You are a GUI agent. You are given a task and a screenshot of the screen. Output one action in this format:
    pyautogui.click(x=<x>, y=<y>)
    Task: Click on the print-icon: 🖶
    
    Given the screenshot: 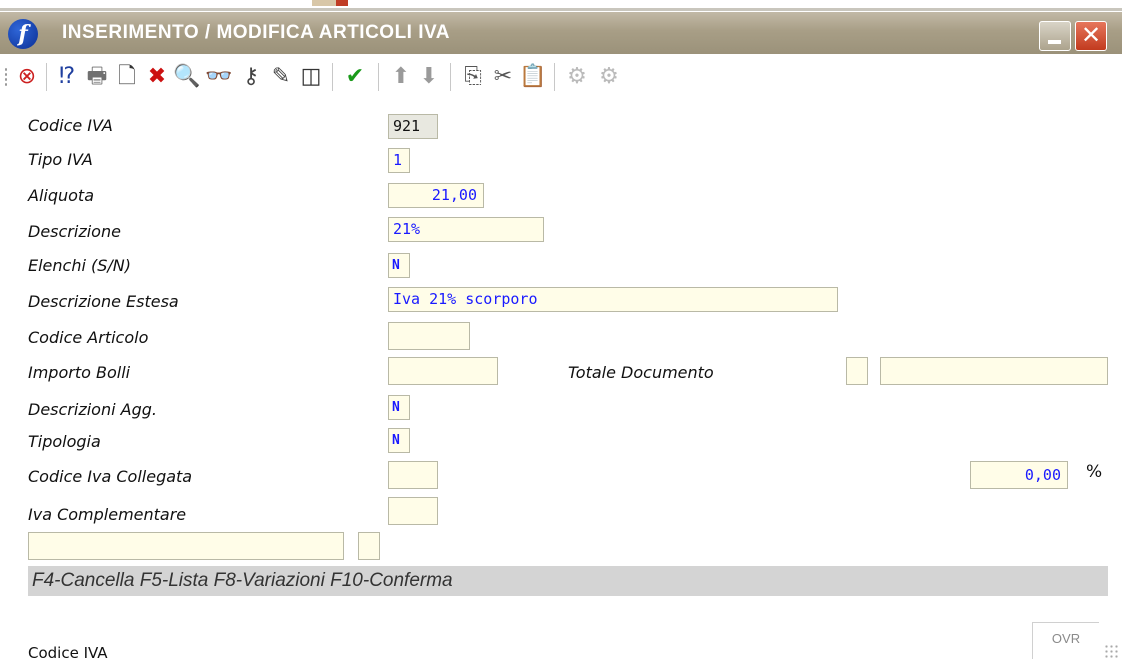 What is the action you would take?
    pyautogui.click(x=97, y=77)
    